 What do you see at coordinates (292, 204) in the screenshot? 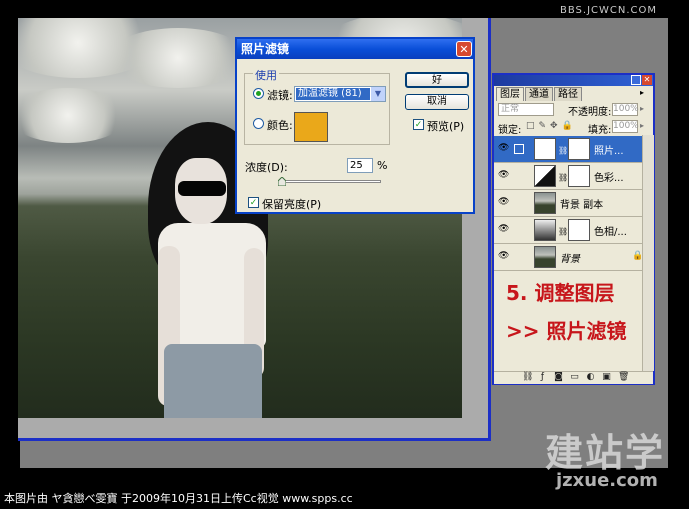
I see `preserve-luminosity-label: 保留亮度(P)` at bounding box center [292, 204].